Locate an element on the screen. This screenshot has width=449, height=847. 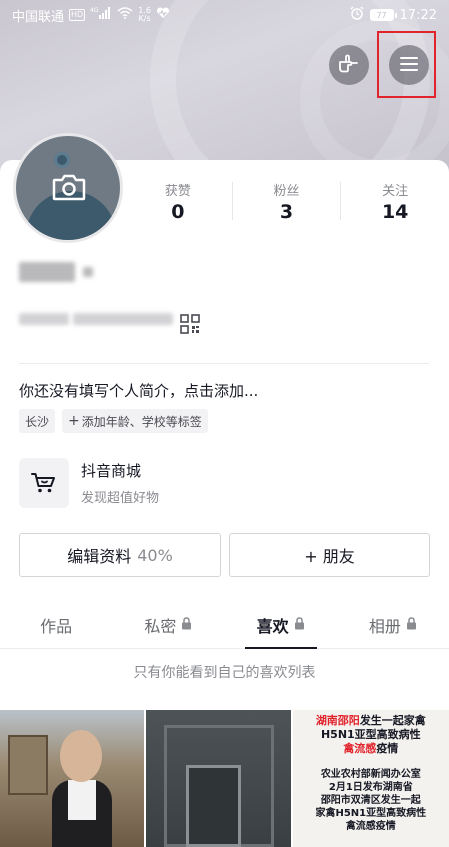
carrier-name: 中国联通 is located at coordinates (38, 17).